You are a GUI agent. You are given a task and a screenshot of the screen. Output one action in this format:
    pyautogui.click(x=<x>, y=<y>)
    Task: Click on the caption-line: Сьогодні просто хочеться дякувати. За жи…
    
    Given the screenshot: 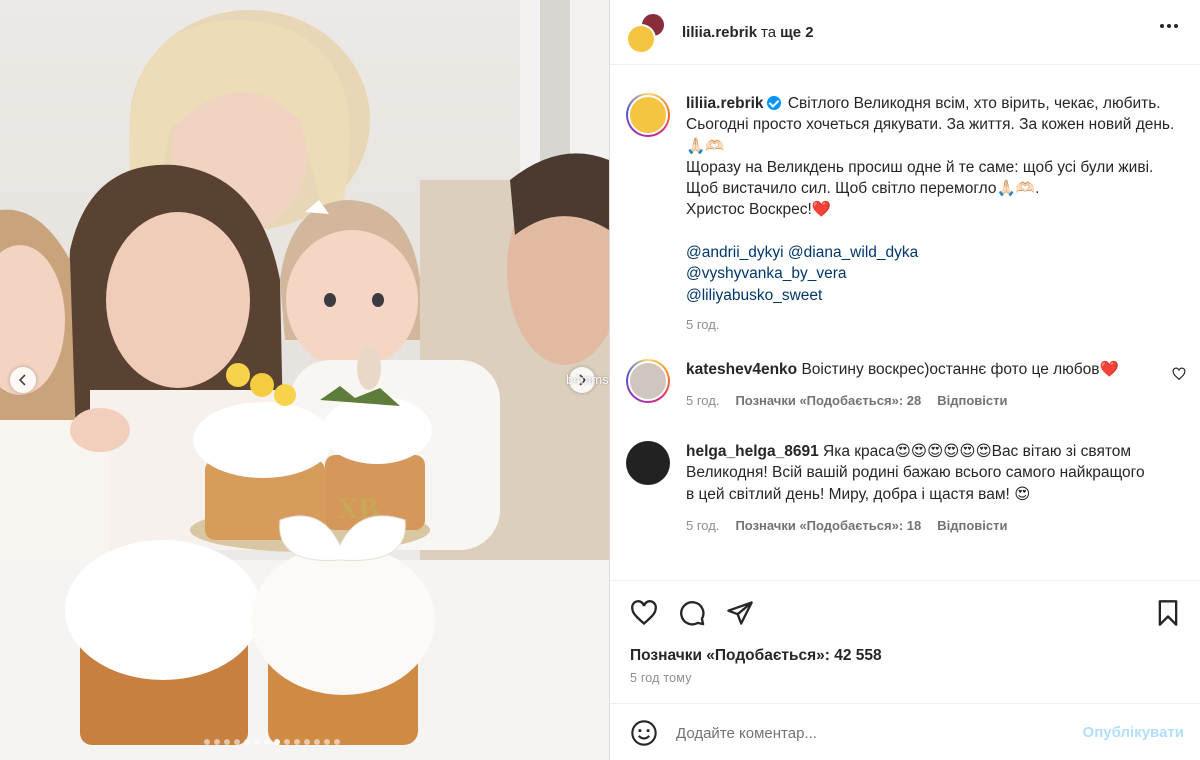 What is the action you would take?
    pyautogui.click(x=930, y=135)
    